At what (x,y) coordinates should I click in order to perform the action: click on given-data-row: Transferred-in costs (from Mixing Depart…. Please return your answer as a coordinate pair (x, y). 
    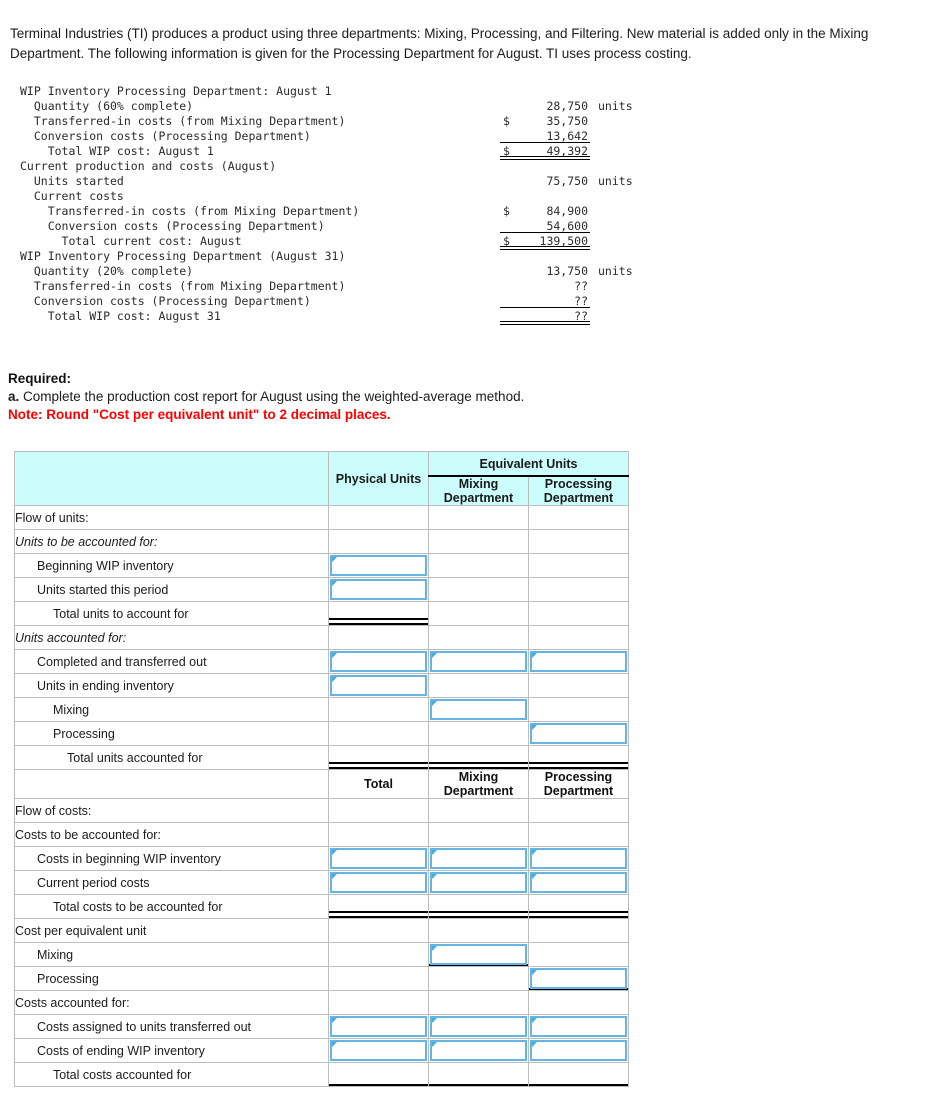
    Looking at the image, I should click on (330, 121).